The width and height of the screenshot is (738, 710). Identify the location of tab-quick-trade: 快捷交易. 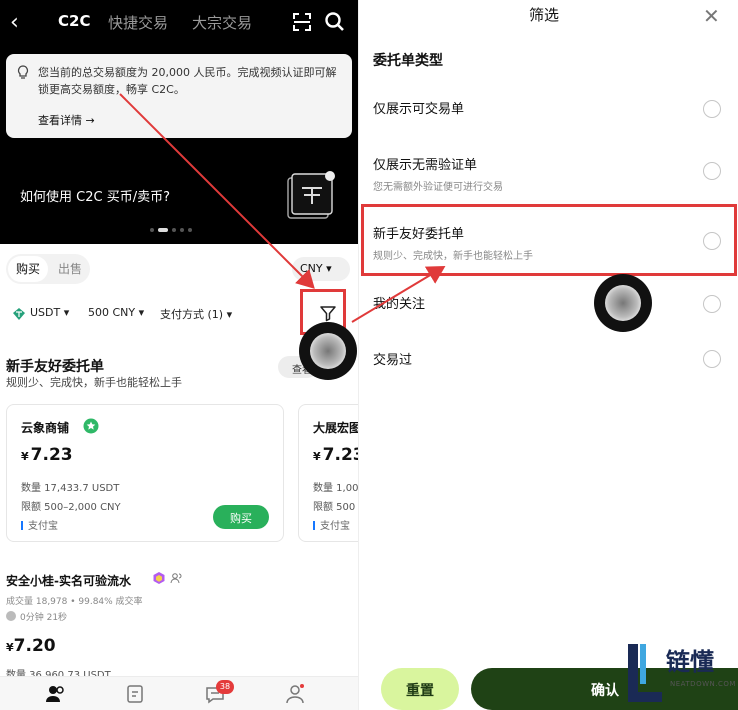
(138, 22).